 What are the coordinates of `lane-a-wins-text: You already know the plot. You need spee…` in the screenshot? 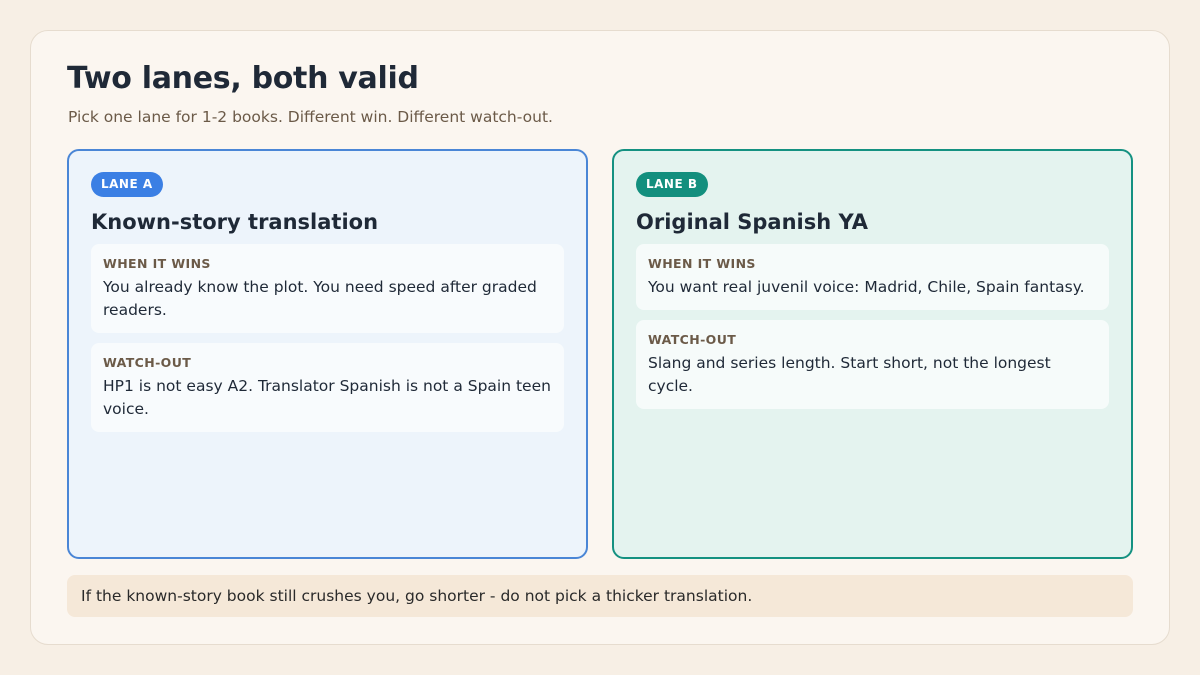 It's located at (320, 298).